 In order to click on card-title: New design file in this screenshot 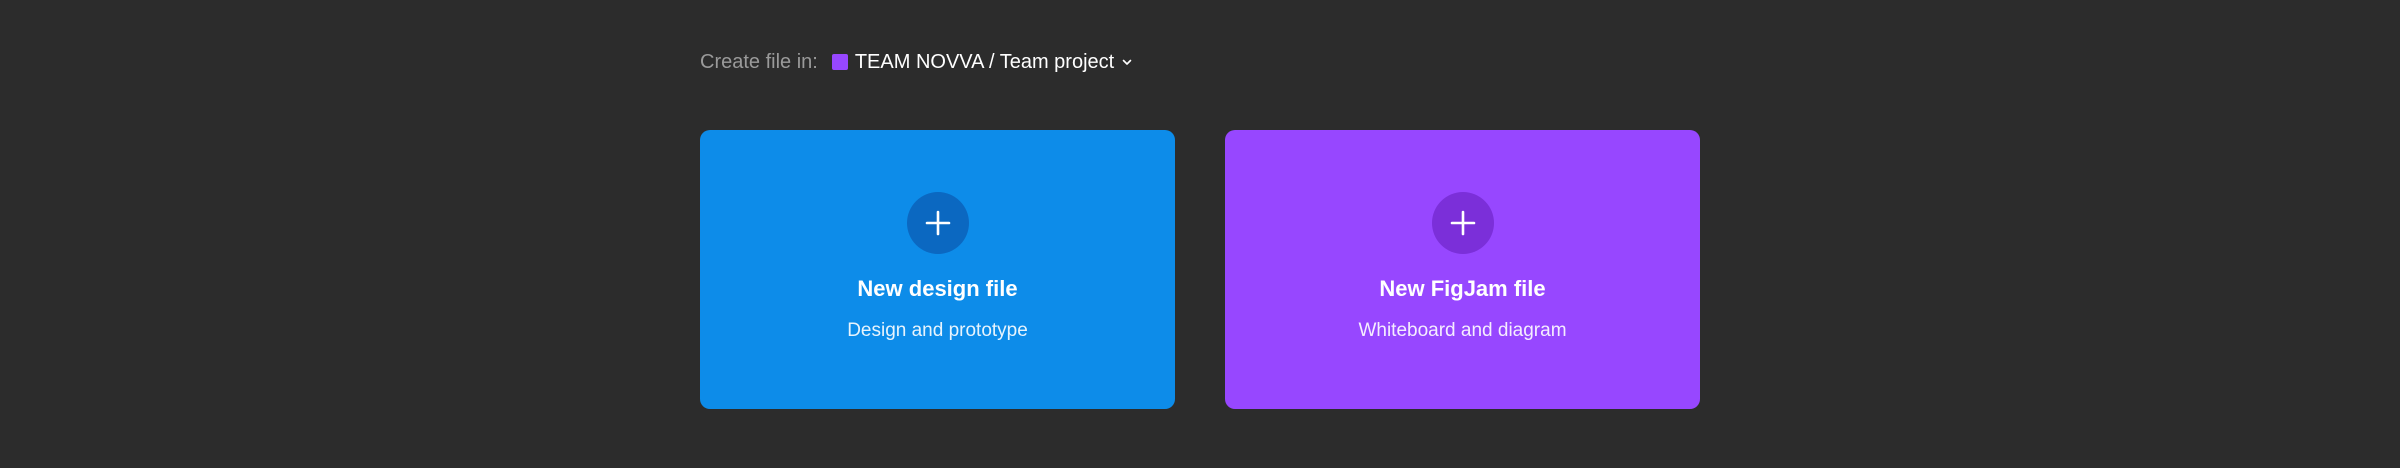, I will do `click(937, 288)`.